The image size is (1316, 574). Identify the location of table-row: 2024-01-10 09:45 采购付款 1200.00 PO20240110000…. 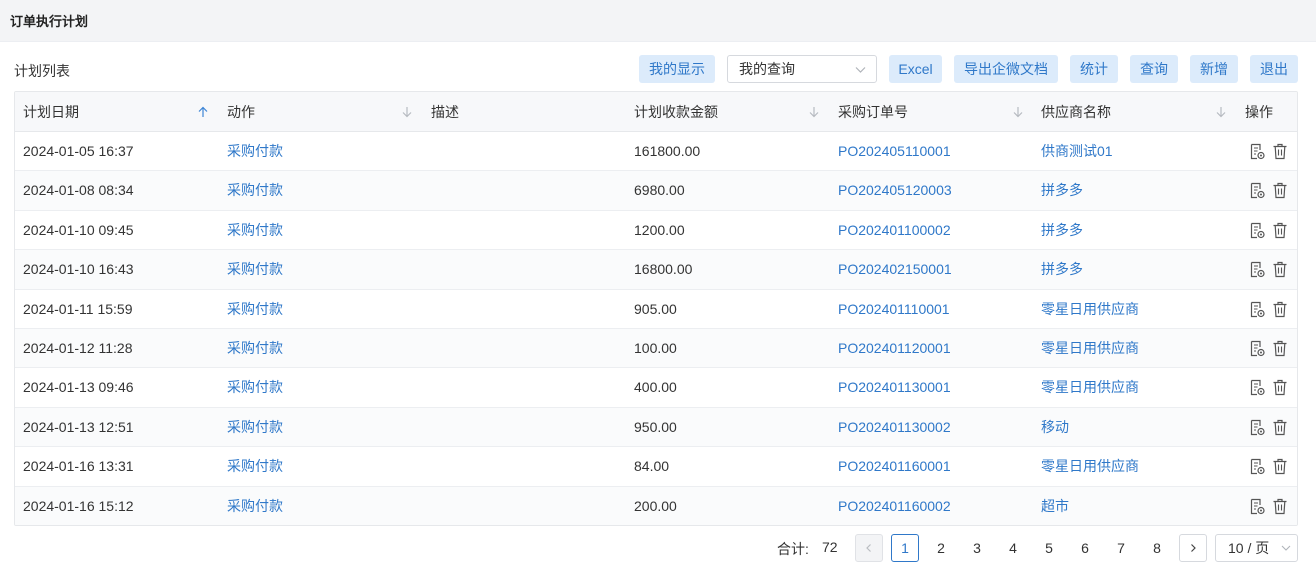
(656, 231).